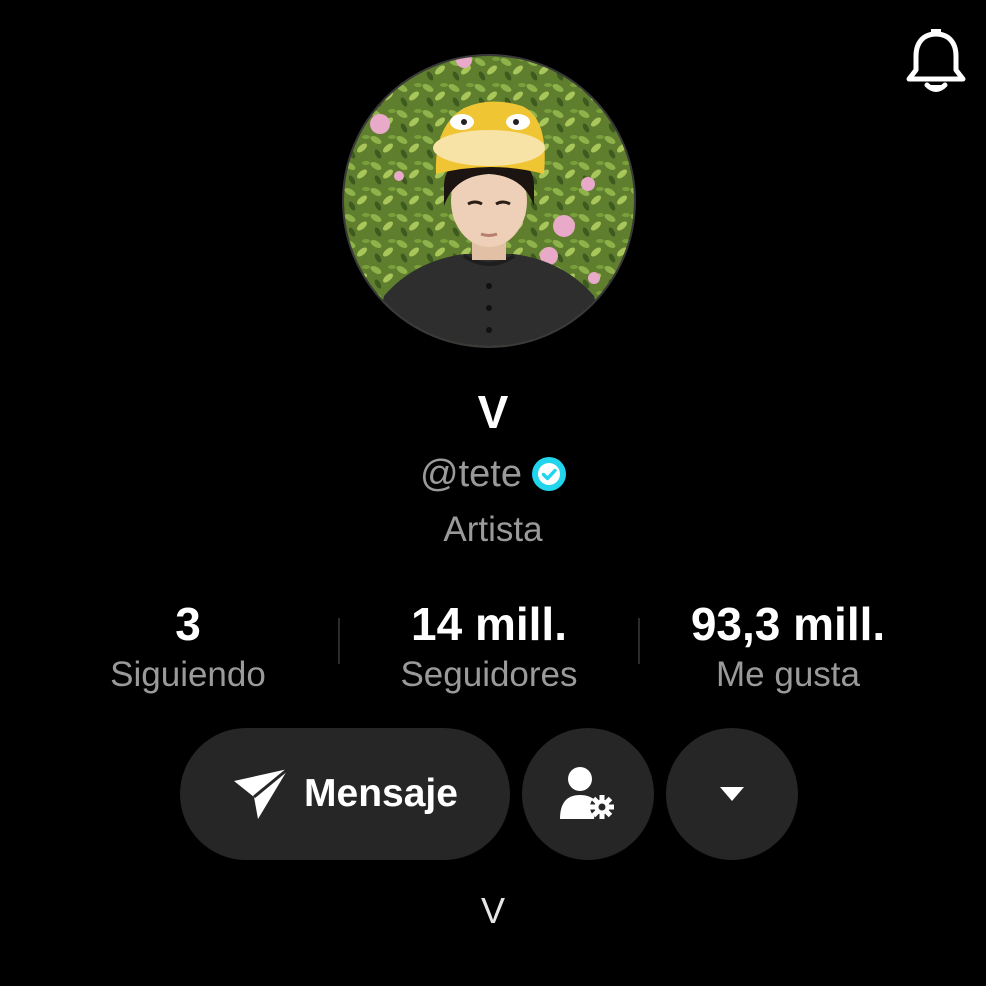 Image resolution: width=986 pixels, height=986 pixels. I want to click on handle-row: @tete, so click(493, 474).